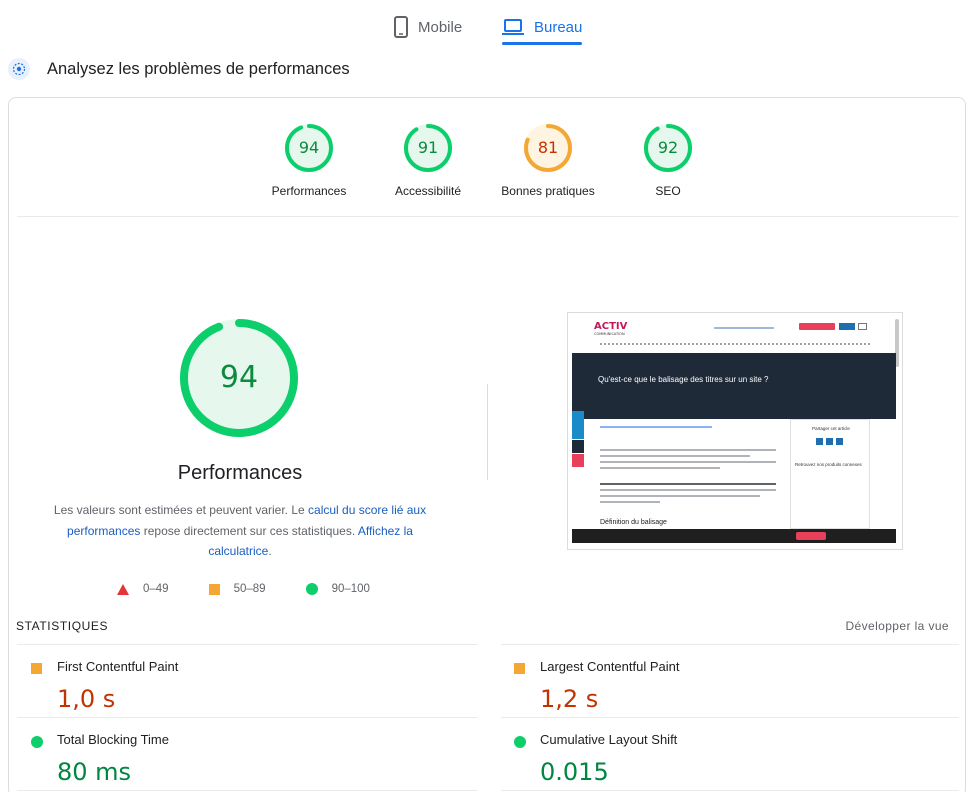 This screenshot has height=792, width=974. Describe the element at coordinates (240, 473) in the screenshot. I see `performance-label: Performances` at that location.